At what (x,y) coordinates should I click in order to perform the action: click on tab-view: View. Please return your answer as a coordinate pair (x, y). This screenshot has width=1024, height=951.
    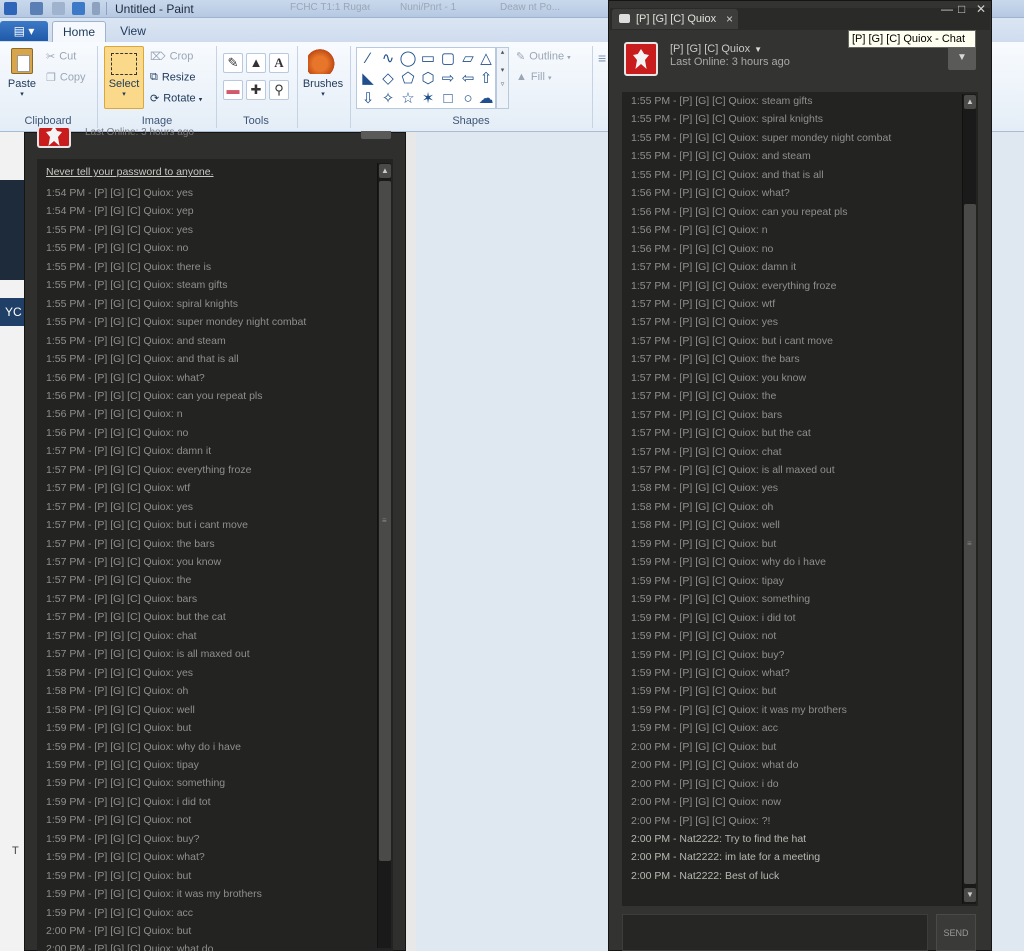
    Looking at the image, I should click on (133, 31).